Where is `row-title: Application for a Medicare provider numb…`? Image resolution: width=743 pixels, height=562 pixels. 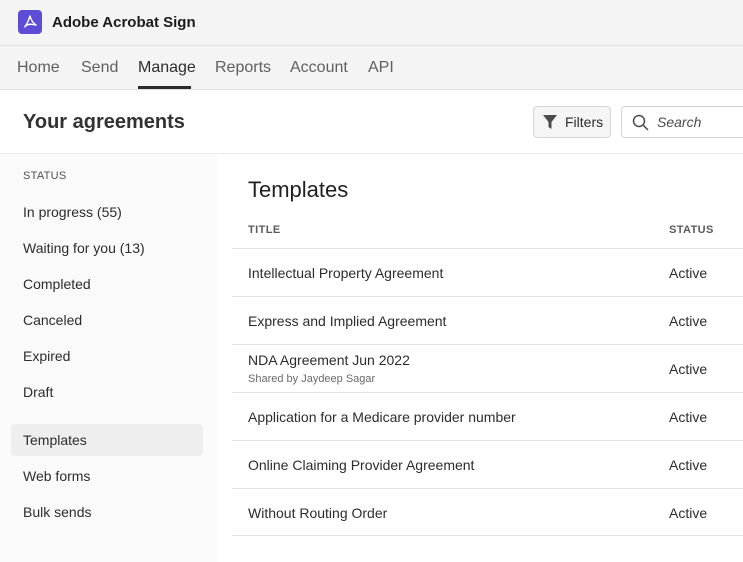
row-title: Application for a Medicare provider numb… is located at coordinates (382, 417).